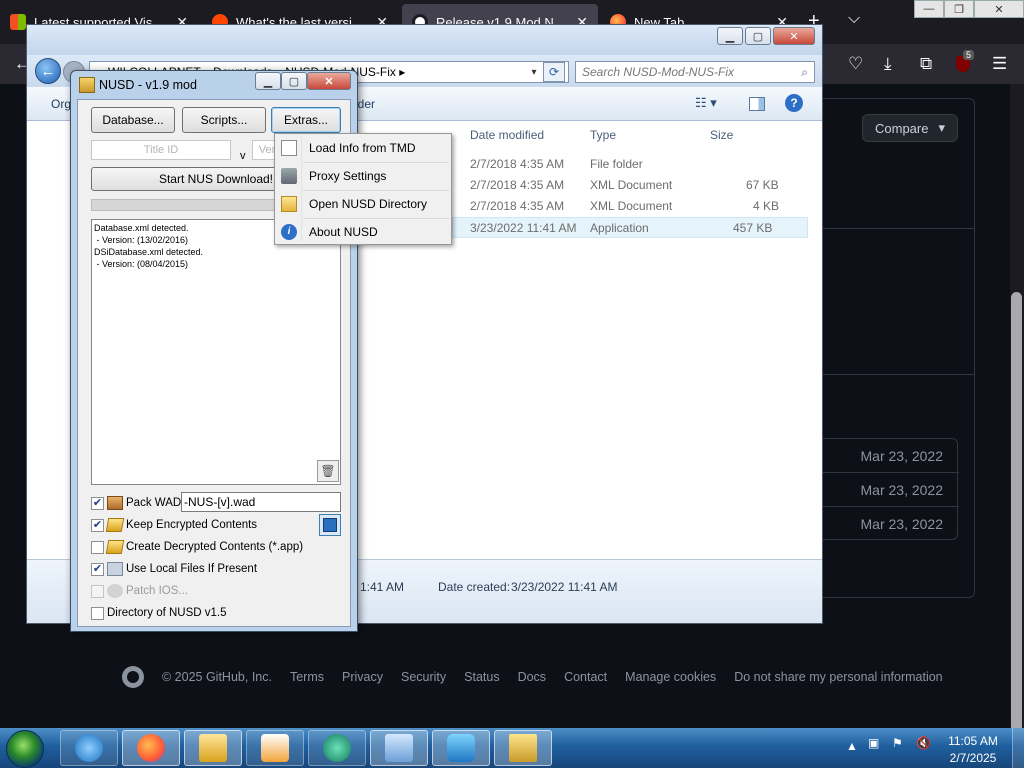 This screenshot has width=1024, height=768. Describe the element at coordinates (97, 503) in the screenshot. I see `pack-wad-checkbox: ✔` at that location.